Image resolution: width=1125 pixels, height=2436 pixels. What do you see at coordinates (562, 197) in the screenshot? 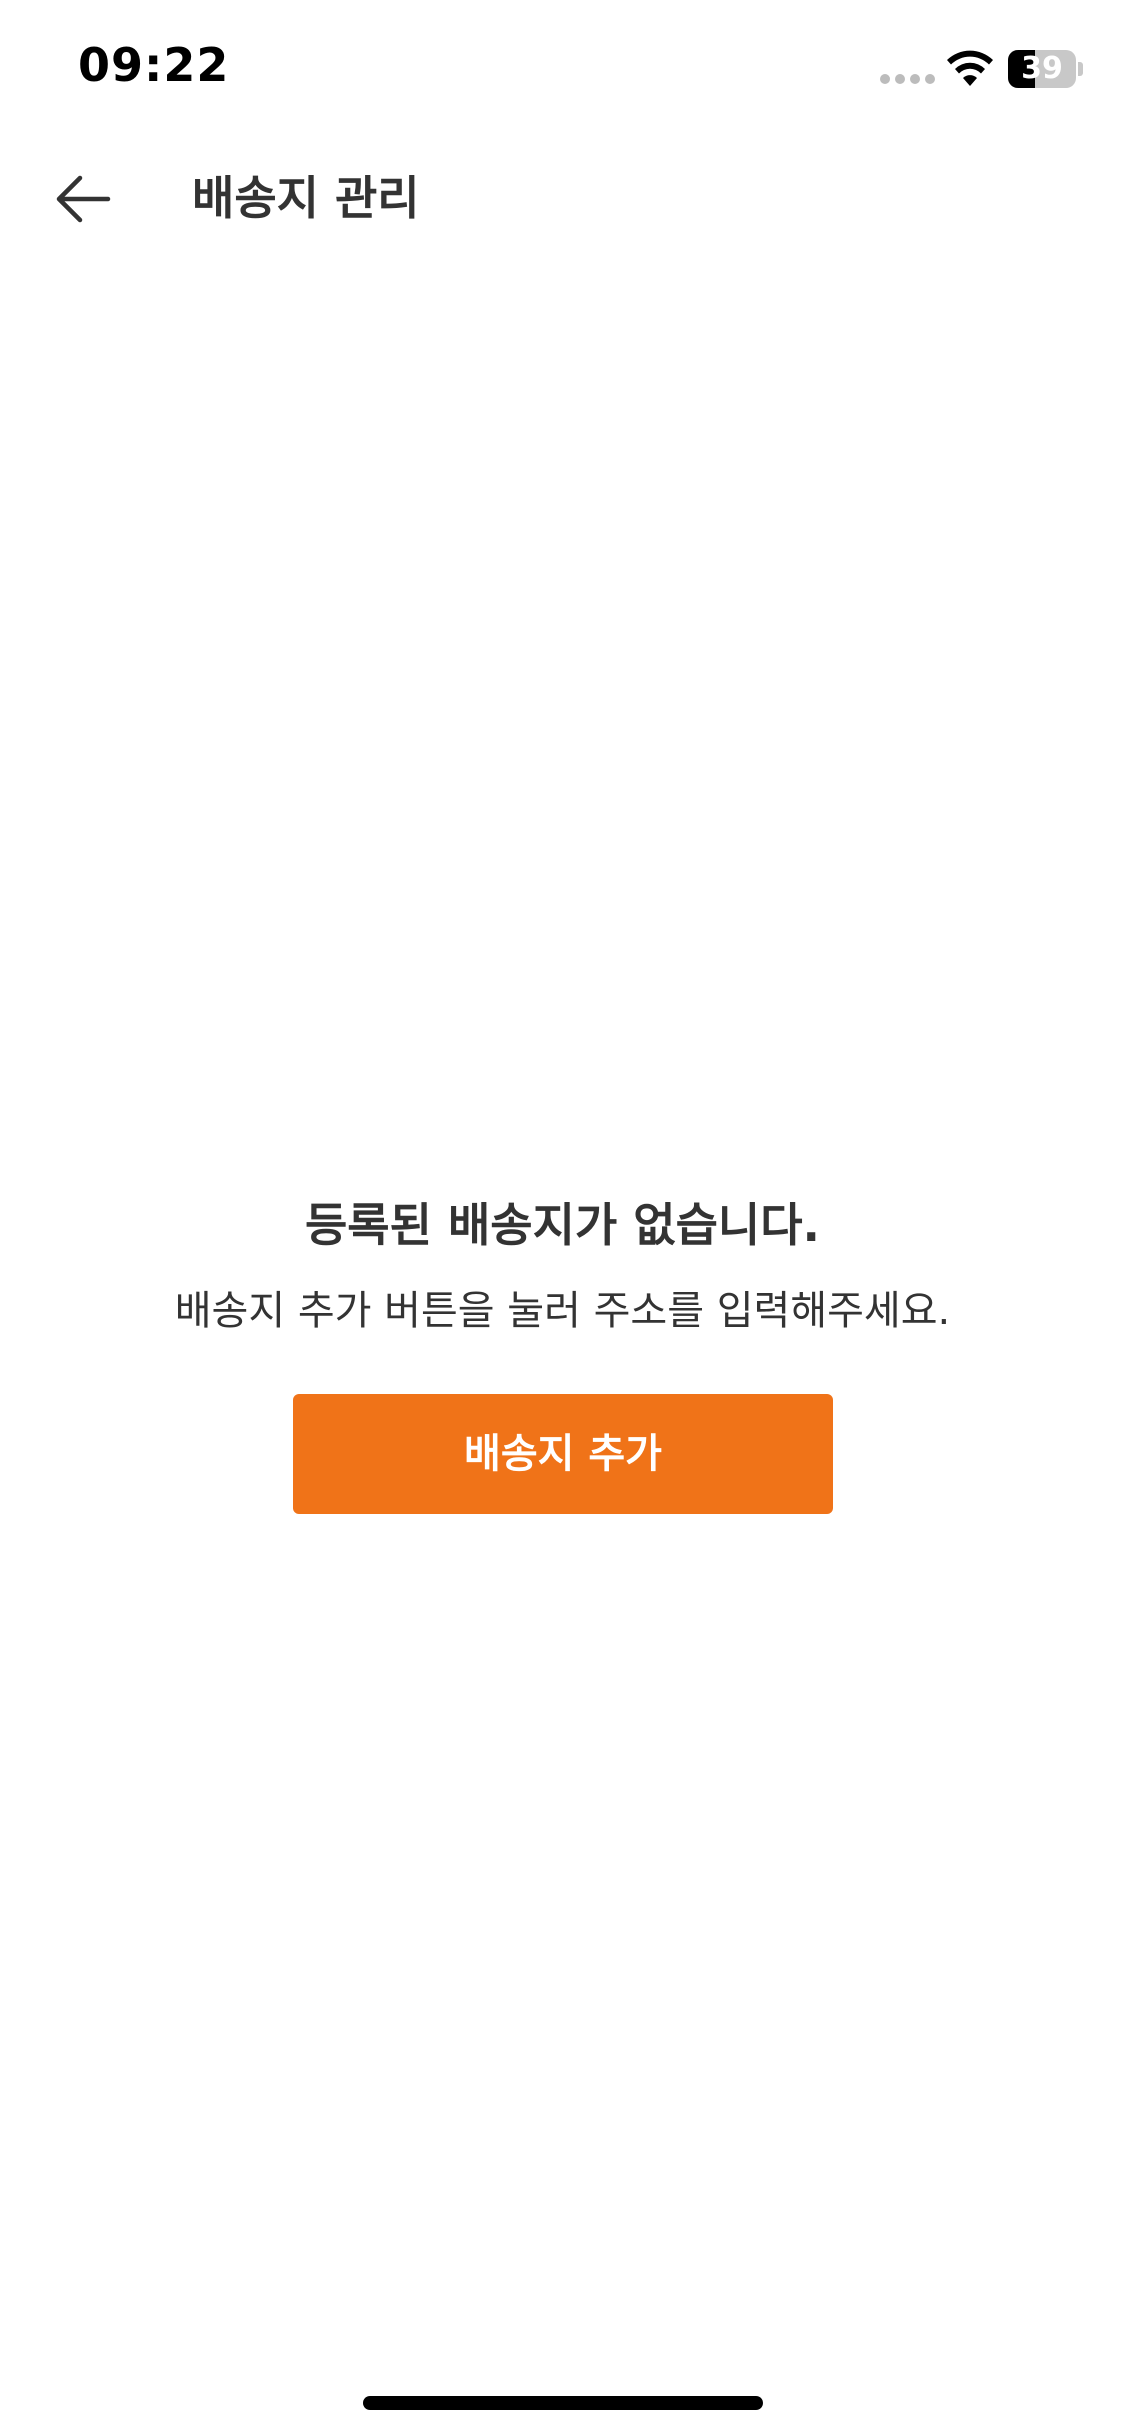
I see `header: 배송지 관리` at bounding box center [562, 197].